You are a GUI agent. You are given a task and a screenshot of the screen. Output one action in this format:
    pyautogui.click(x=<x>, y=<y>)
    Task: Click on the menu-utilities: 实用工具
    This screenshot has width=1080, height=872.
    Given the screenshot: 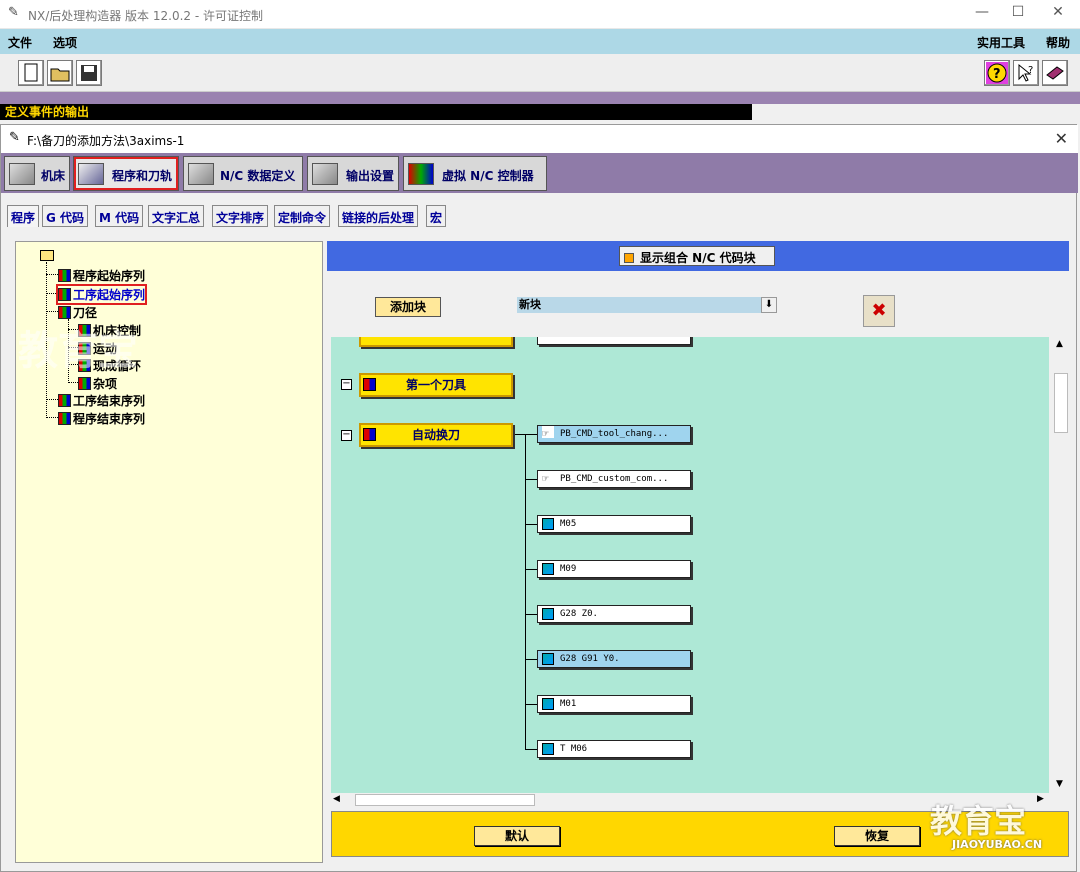 What is the action you would take?
    pyautogui.click(x=1001, y=42)
    